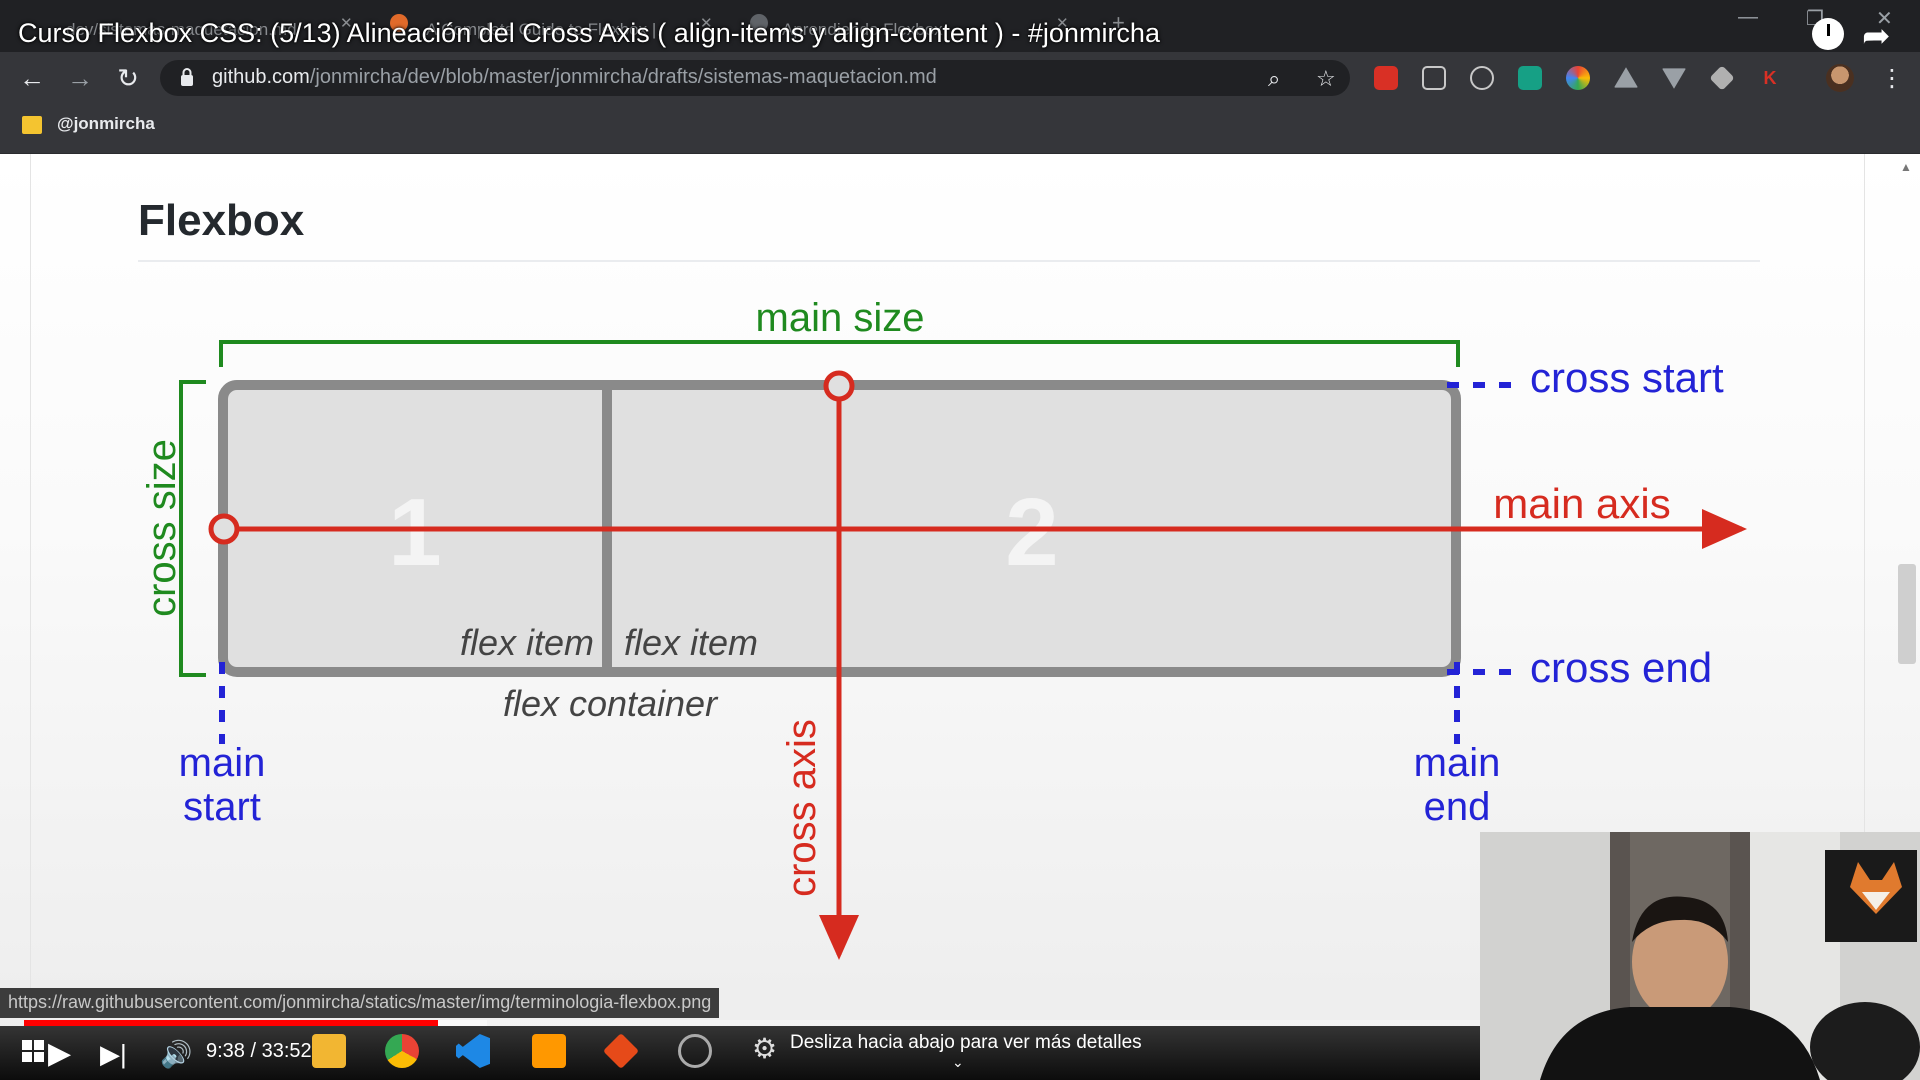 This screenshot has height=1080, width=1920. What do you see at coordinates (1770, 78) in the screenshot?
I see `extension-k-icon: K` at bounding box center [1770, 78].